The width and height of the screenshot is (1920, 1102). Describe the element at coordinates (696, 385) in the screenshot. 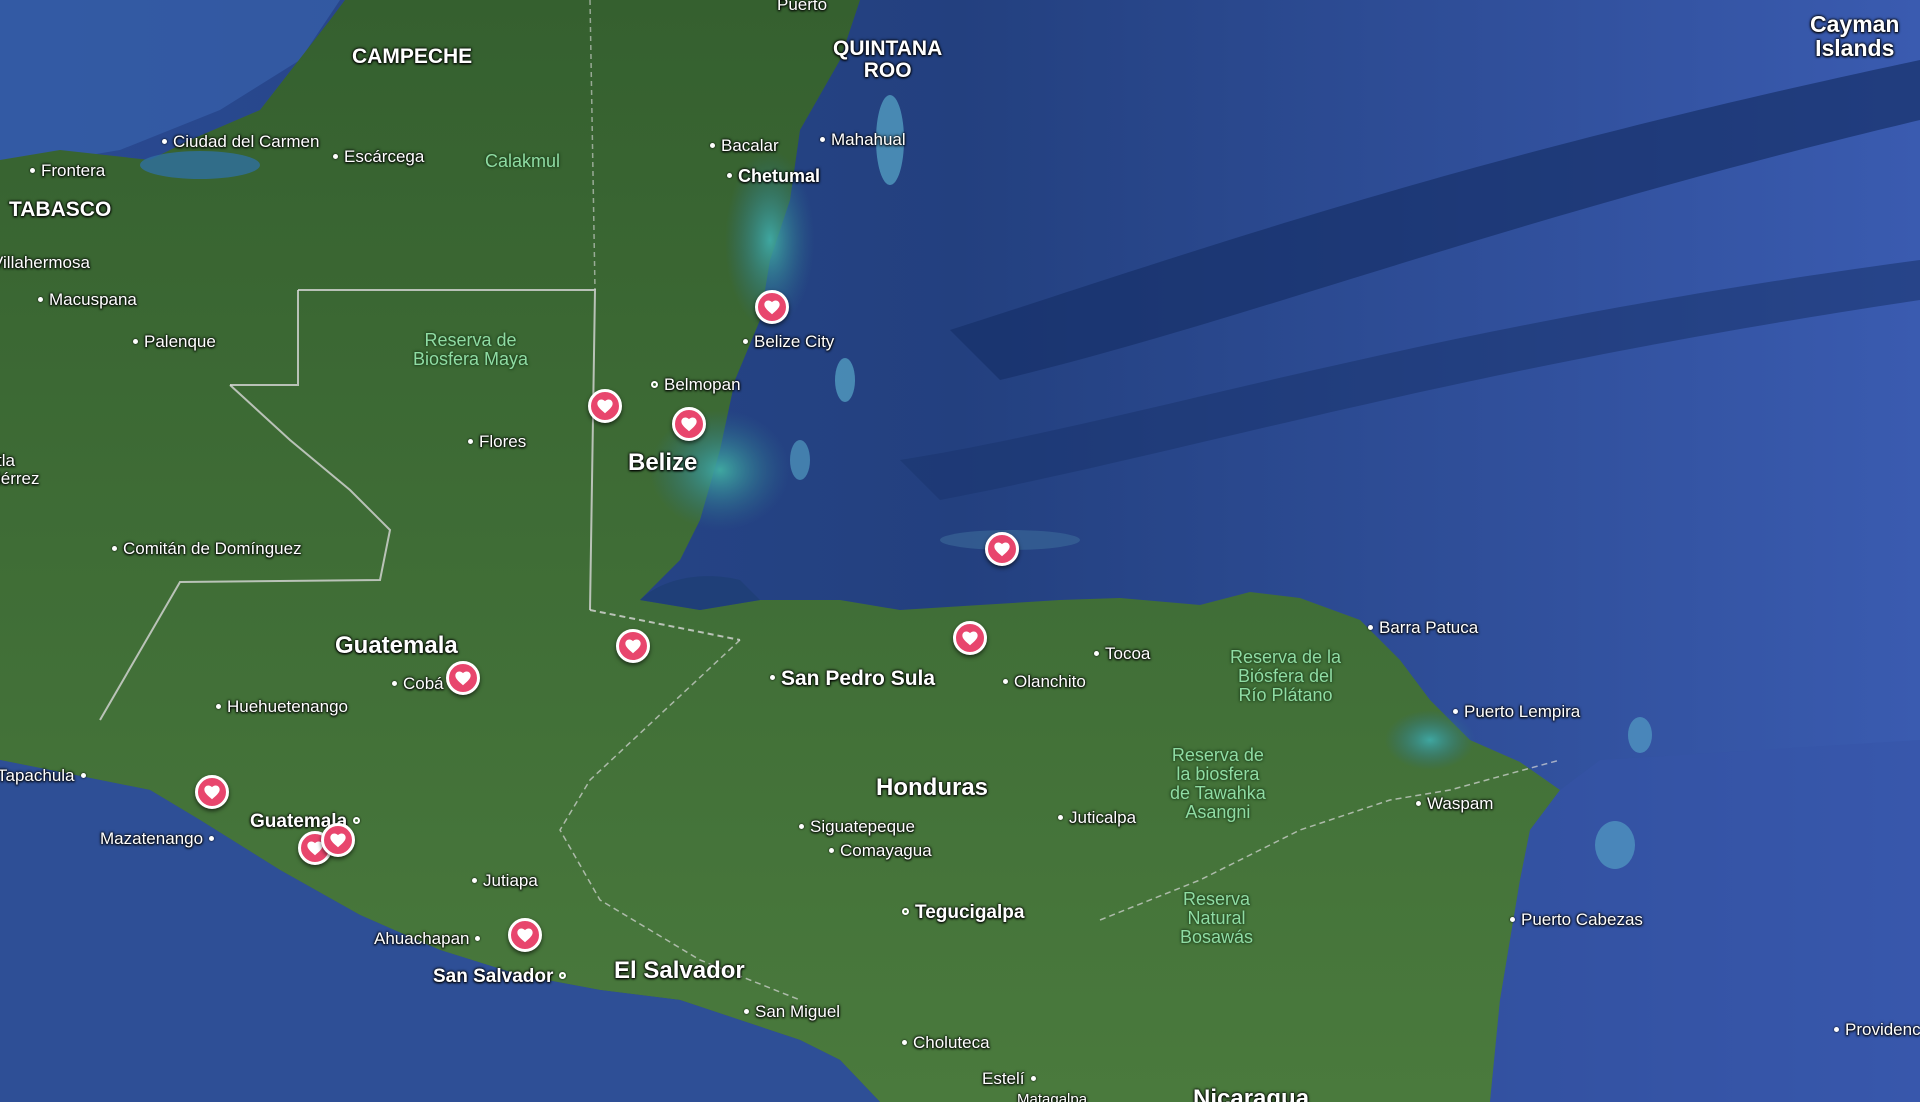

I see `label-belmopan: Belmopan` at that location.